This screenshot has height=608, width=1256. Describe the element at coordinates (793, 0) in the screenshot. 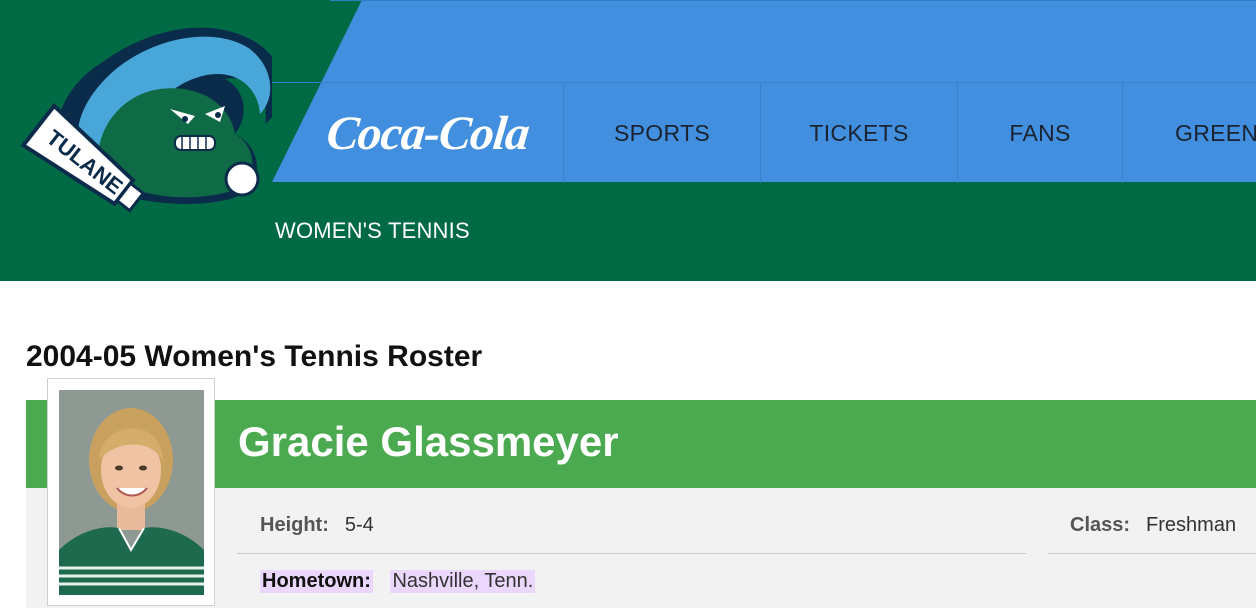

I see `top-strip` at that location.